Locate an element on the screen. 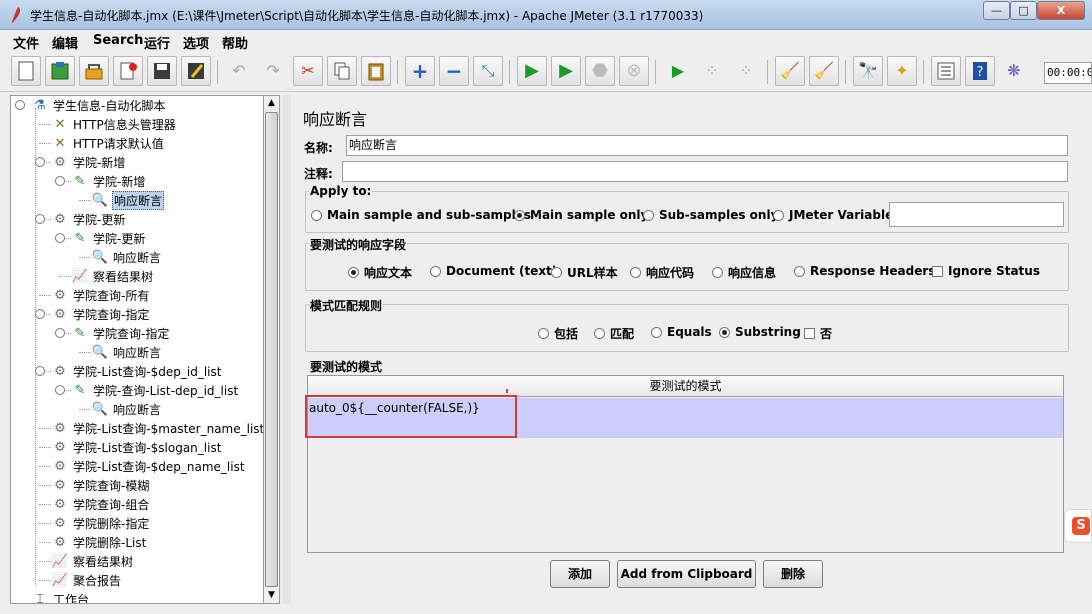 The height and width of the screenshot is (614, 1092). log-viewer-button: ❋ is located at coordinates (1014, 71).